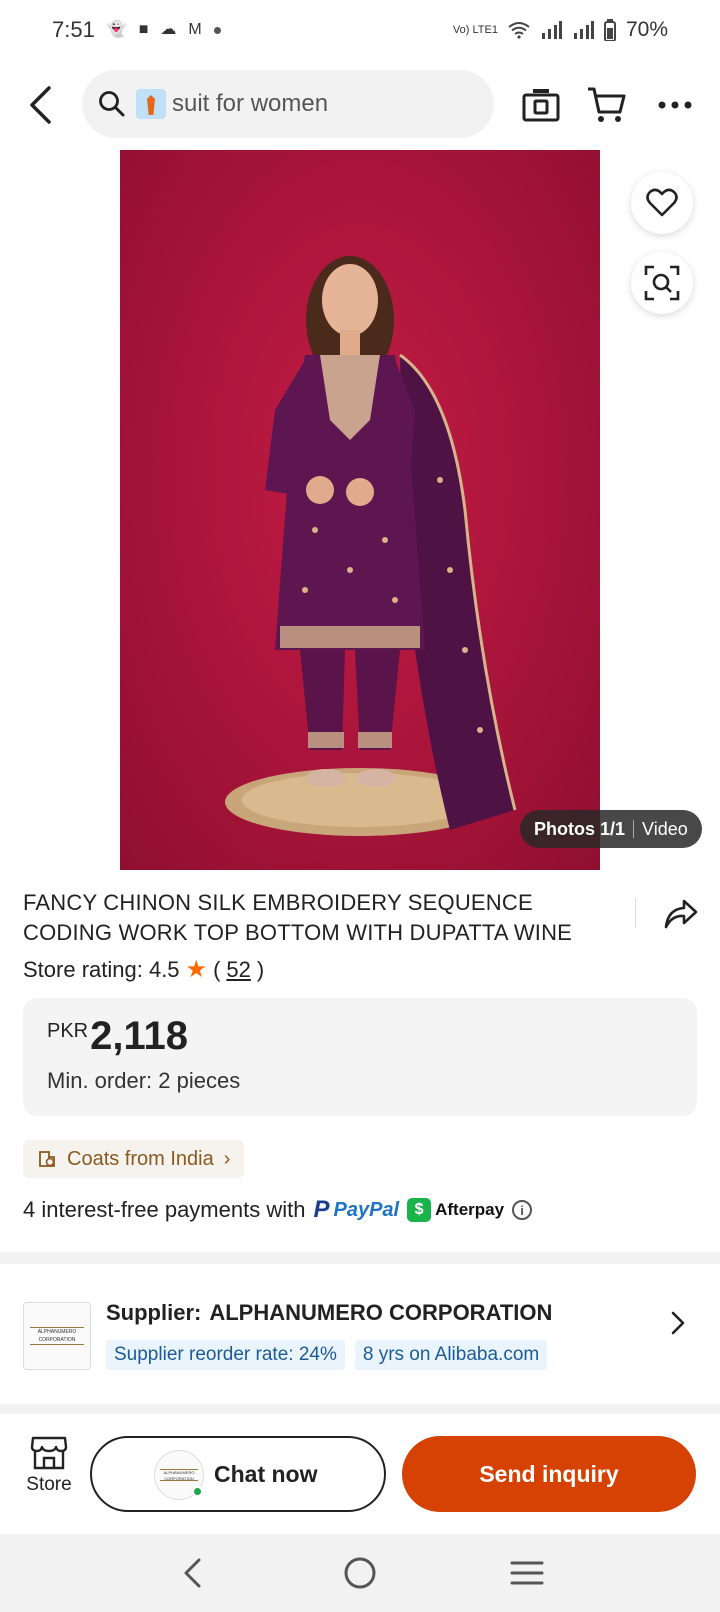 Image resolution: width=720 pixels, height=1612 pixels. I want to click on lens-search-icon, so click(662, 283).